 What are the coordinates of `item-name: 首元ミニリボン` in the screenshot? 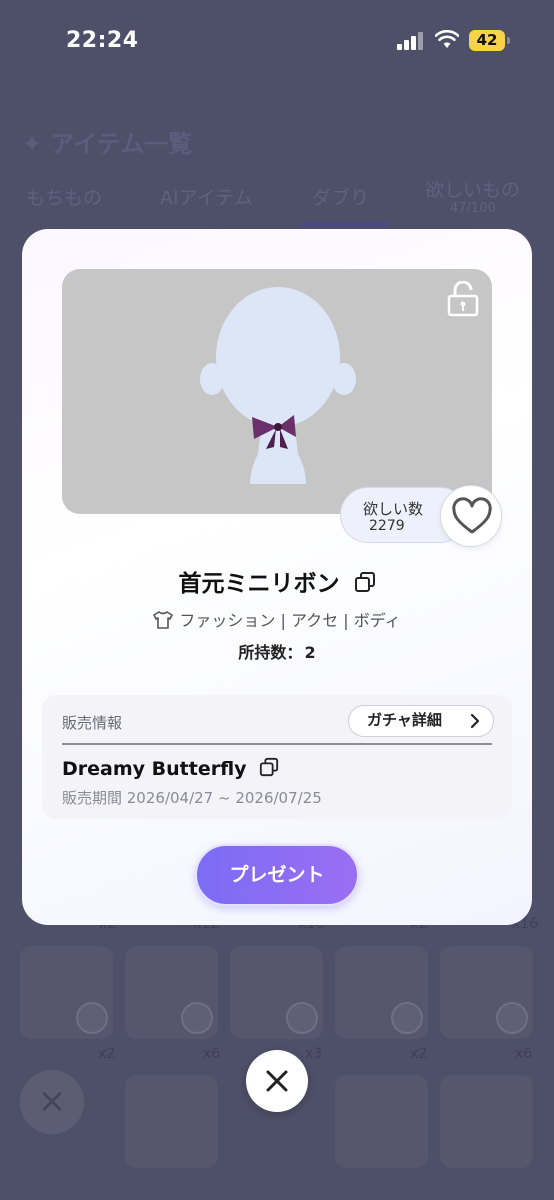 It's located at (259, 584).